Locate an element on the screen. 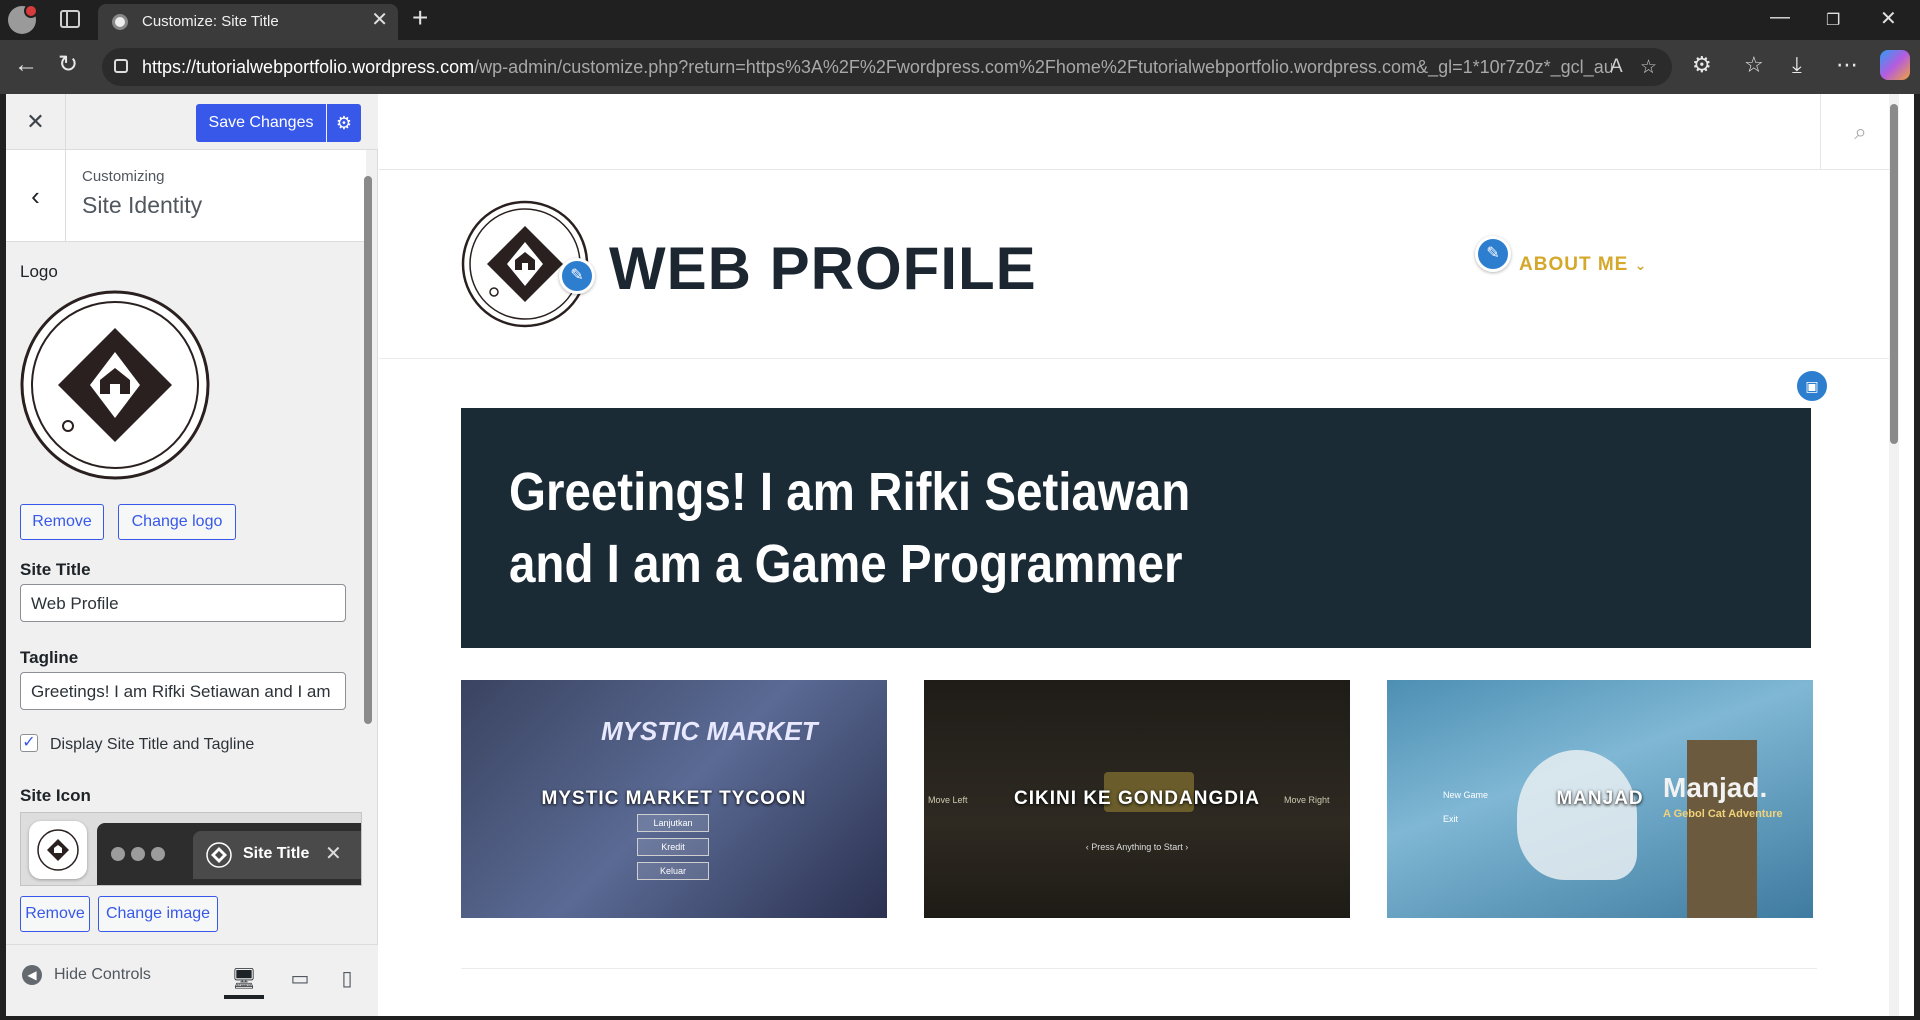 This screenshot has height=1020, width=1920. card-art-title: MYSTIC MARKET is located at coordinates (709, 731).